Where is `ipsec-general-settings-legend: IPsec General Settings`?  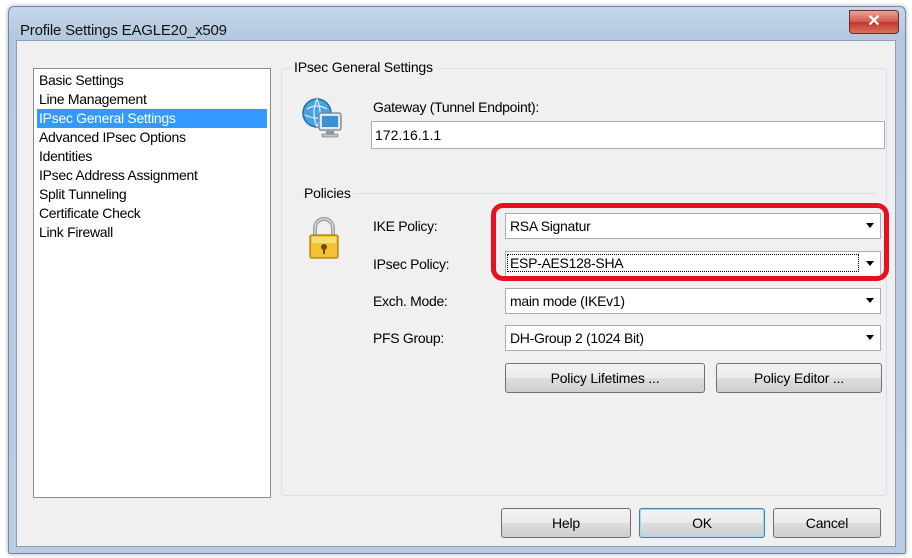 ipsec-general-settings-legend: IPsec General Settings is located at coordinates (363, 67).